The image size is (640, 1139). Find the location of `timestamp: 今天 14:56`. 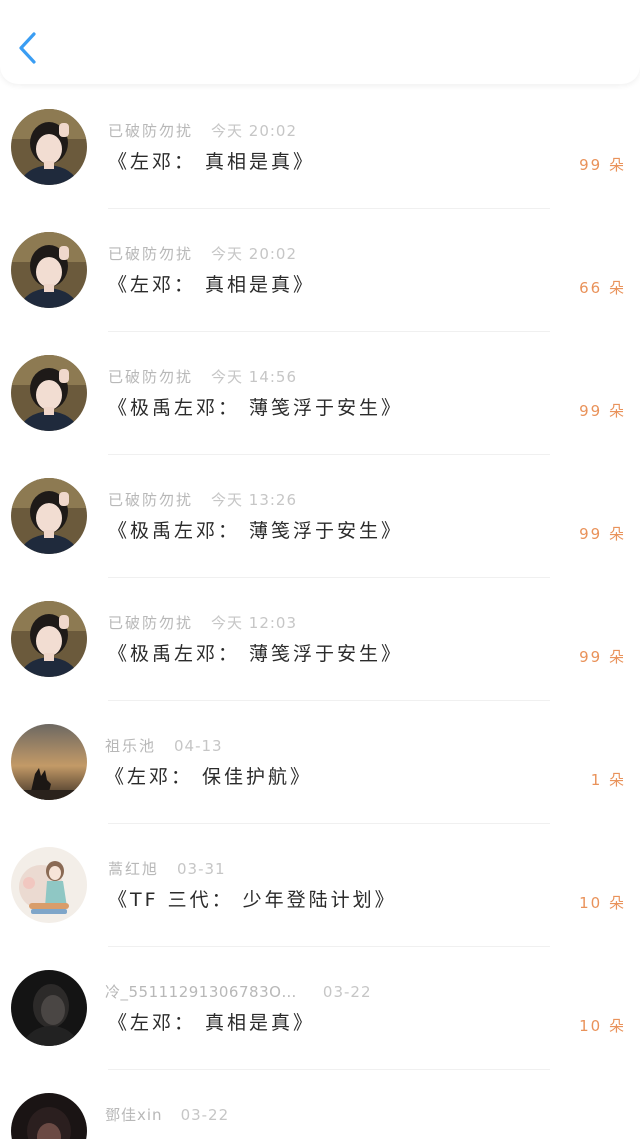

timestamp: 今天 14:56 is located at coordinates (254, 377).